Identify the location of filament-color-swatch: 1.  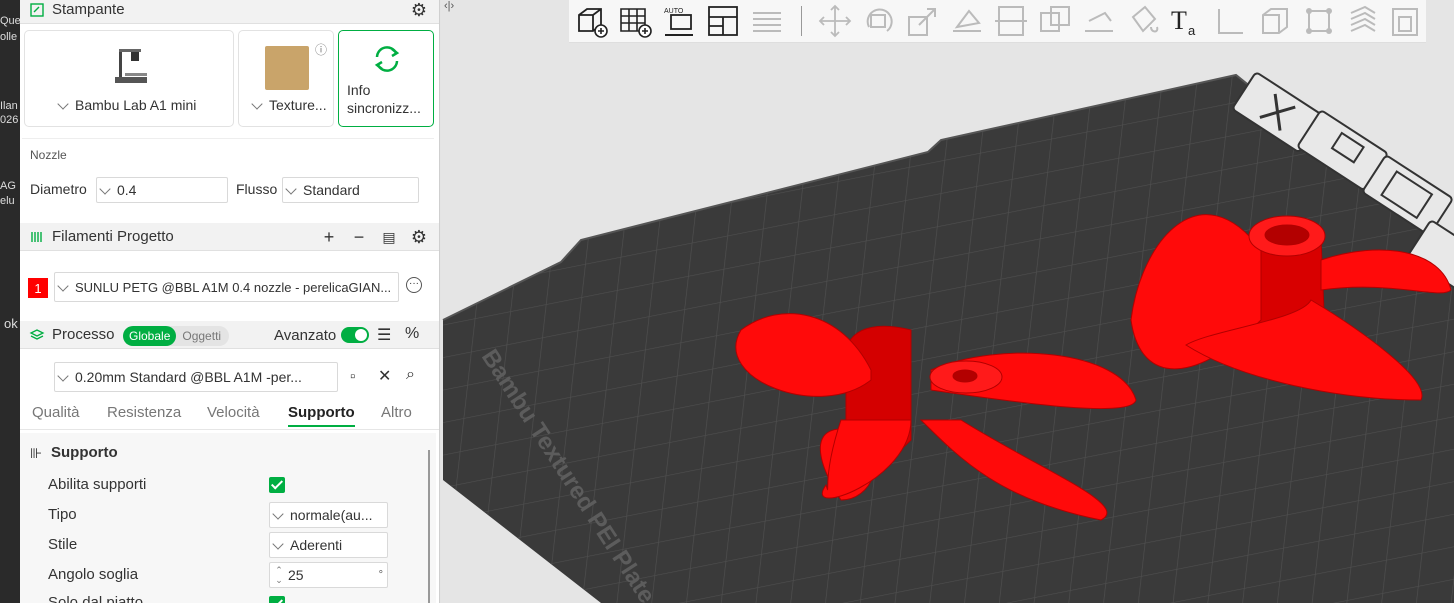
(38, 288).